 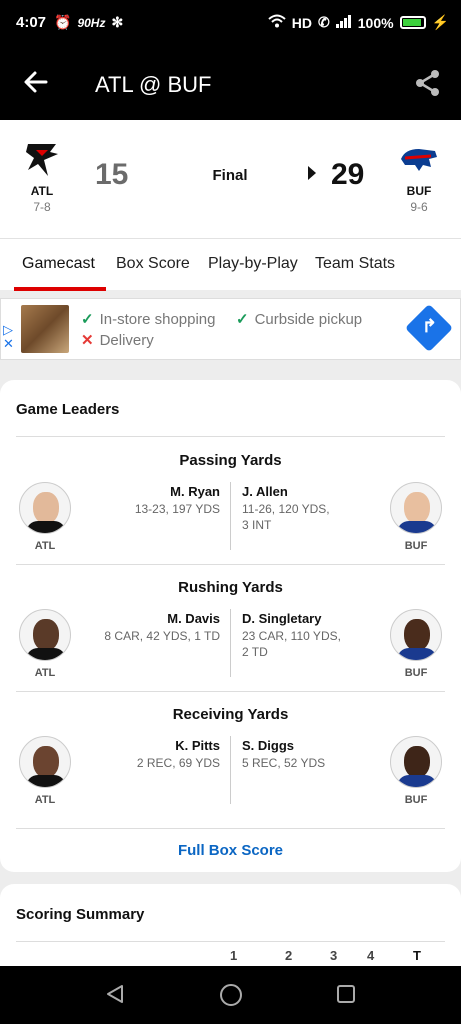 I want to click on ad-image, so click(x=45, y=329).